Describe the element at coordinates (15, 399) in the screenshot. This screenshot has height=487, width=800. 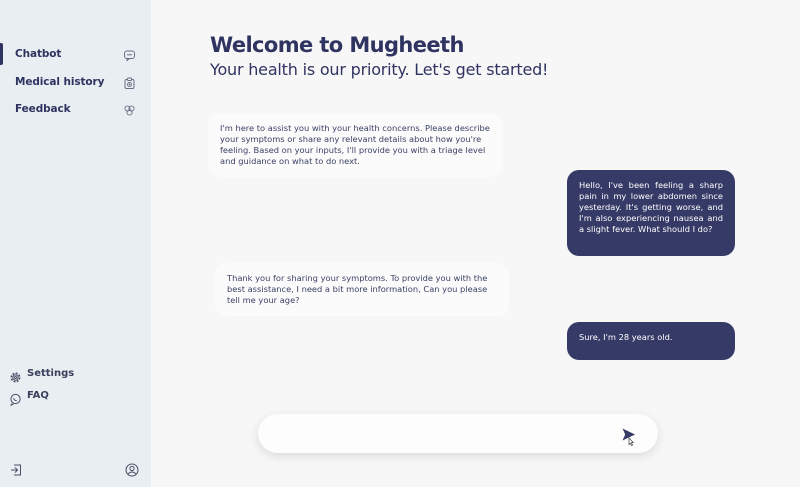
I see `faq-icon` at that location.